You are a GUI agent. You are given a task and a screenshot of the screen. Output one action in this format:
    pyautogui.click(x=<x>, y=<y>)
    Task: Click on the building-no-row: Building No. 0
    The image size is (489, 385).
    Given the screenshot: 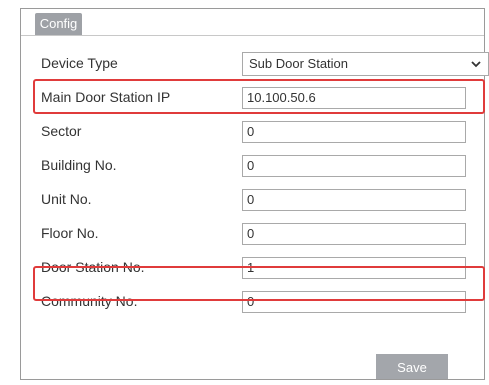 What is the action you would take?
    pyautogui.click(x=255, y=167)
    